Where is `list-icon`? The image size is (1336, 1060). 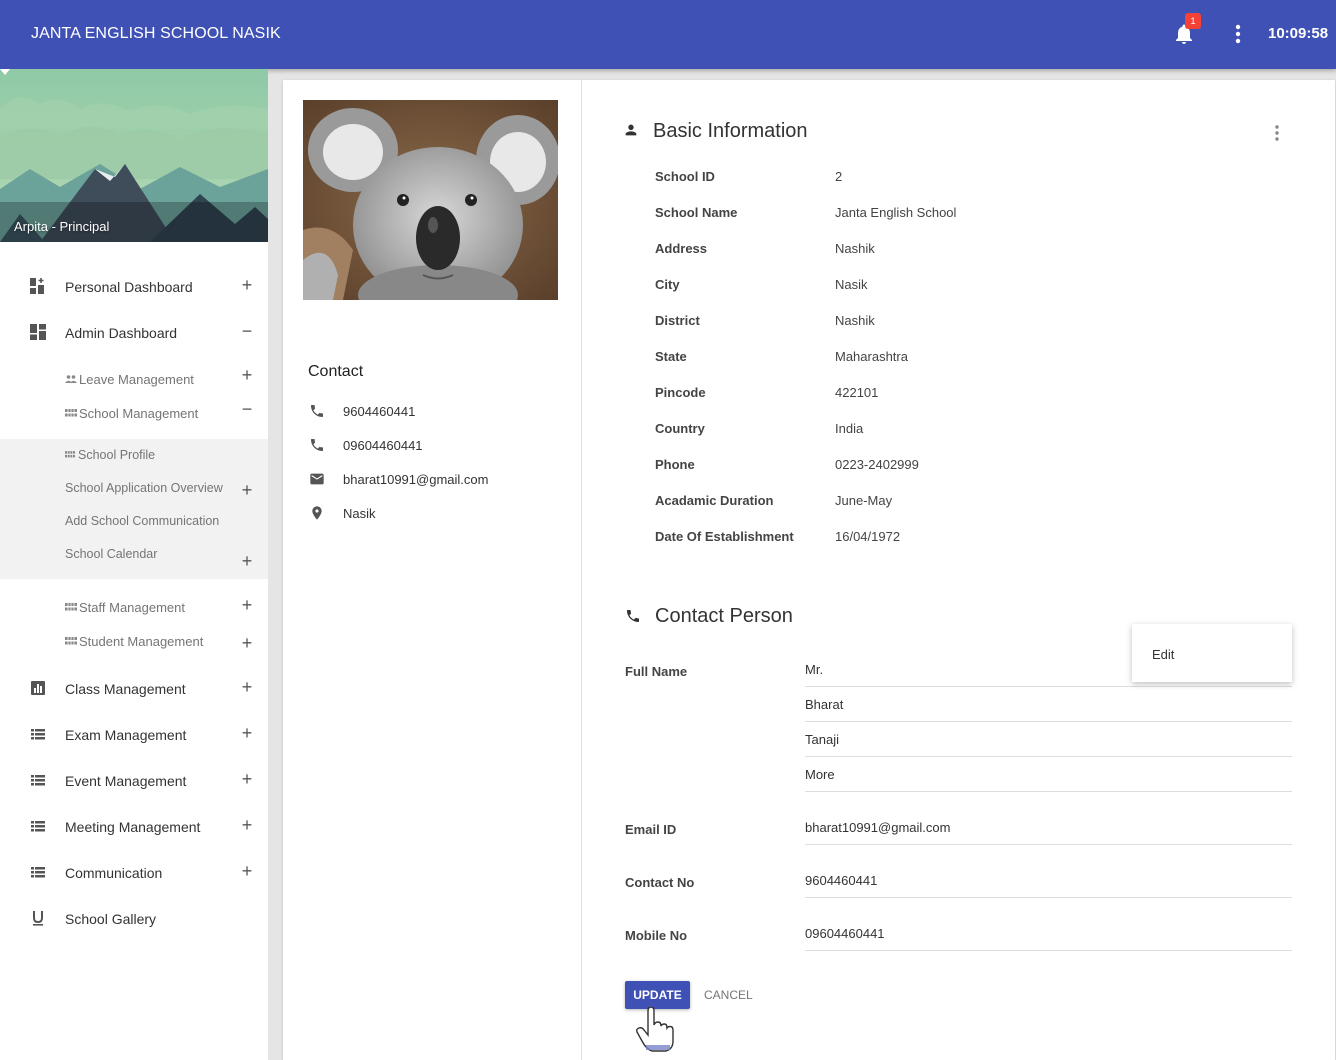 list-icon is located at coordinates (38, 826).